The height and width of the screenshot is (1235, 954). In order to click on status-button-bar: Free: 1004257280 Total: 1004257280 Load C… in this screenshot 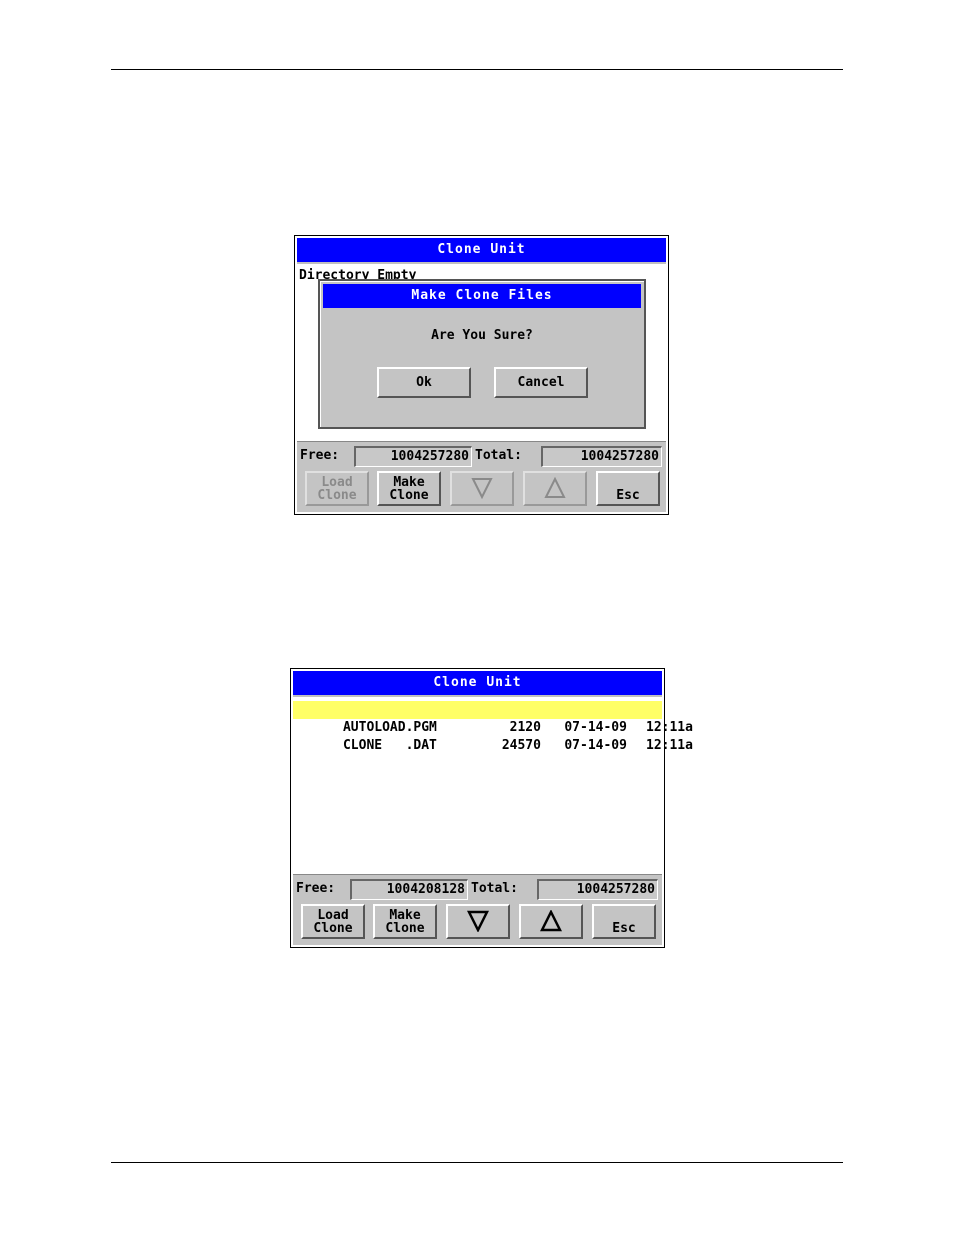, I will do `click(481, 476)`.